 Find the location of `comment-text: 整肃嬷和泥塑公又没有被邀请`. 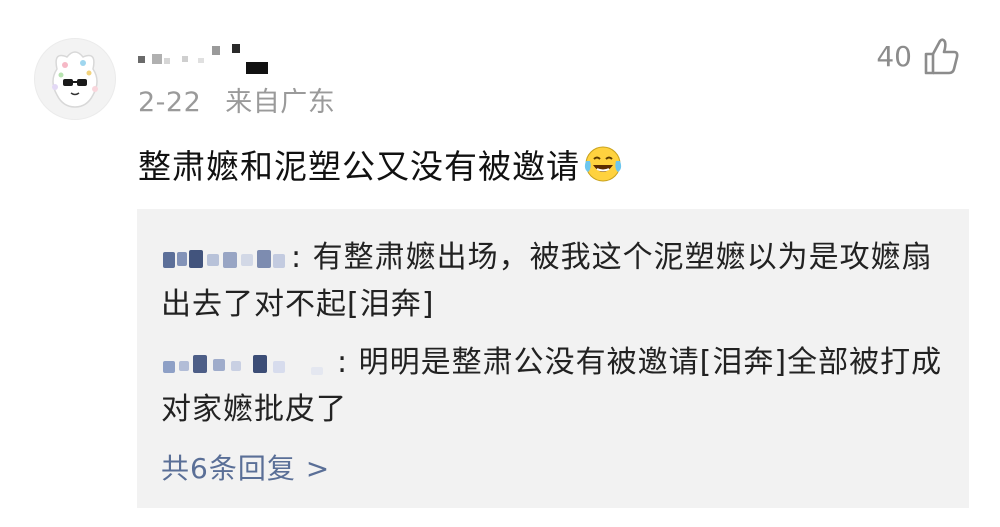

comment-text: 整肃嬷和泥塑公又没有被邀请 is located at coordinates (380, 164).